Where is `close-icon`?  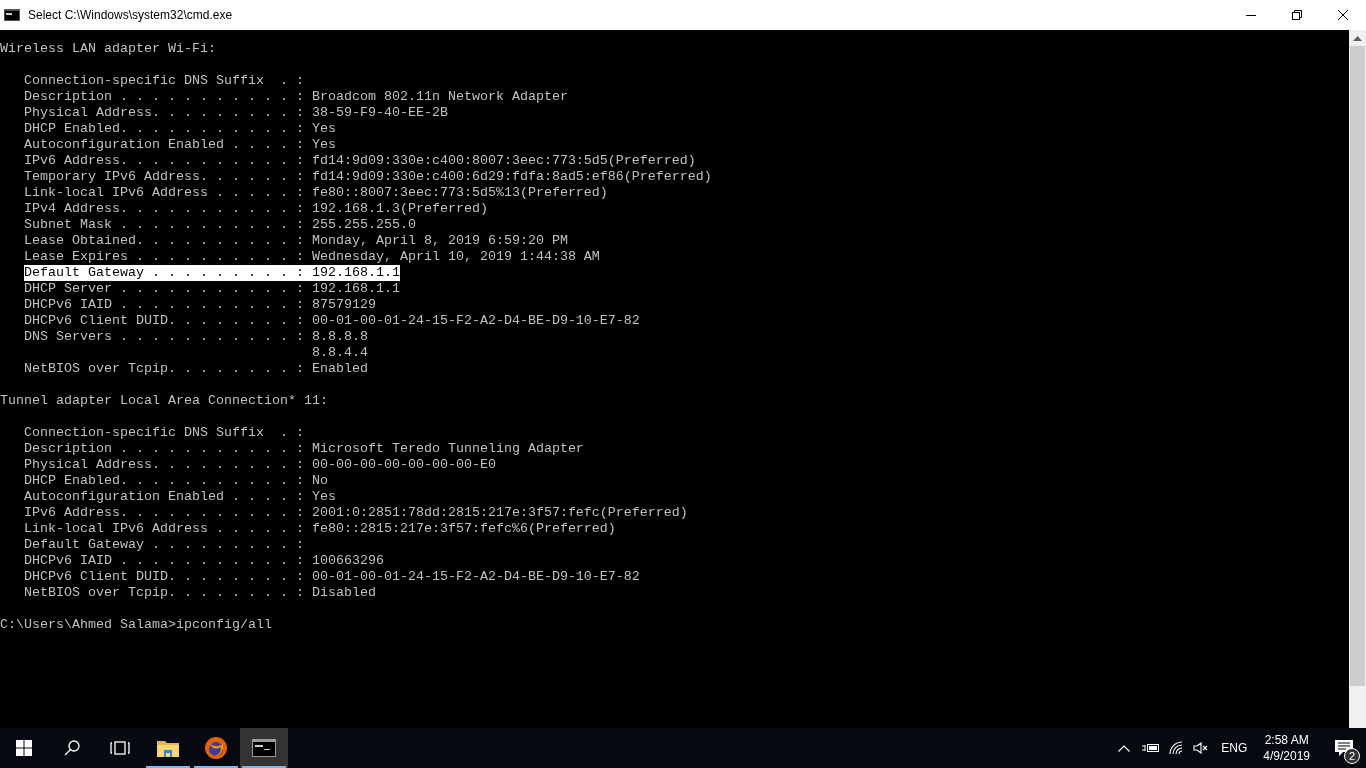
close-icon is located at coordinates (1343, 15).